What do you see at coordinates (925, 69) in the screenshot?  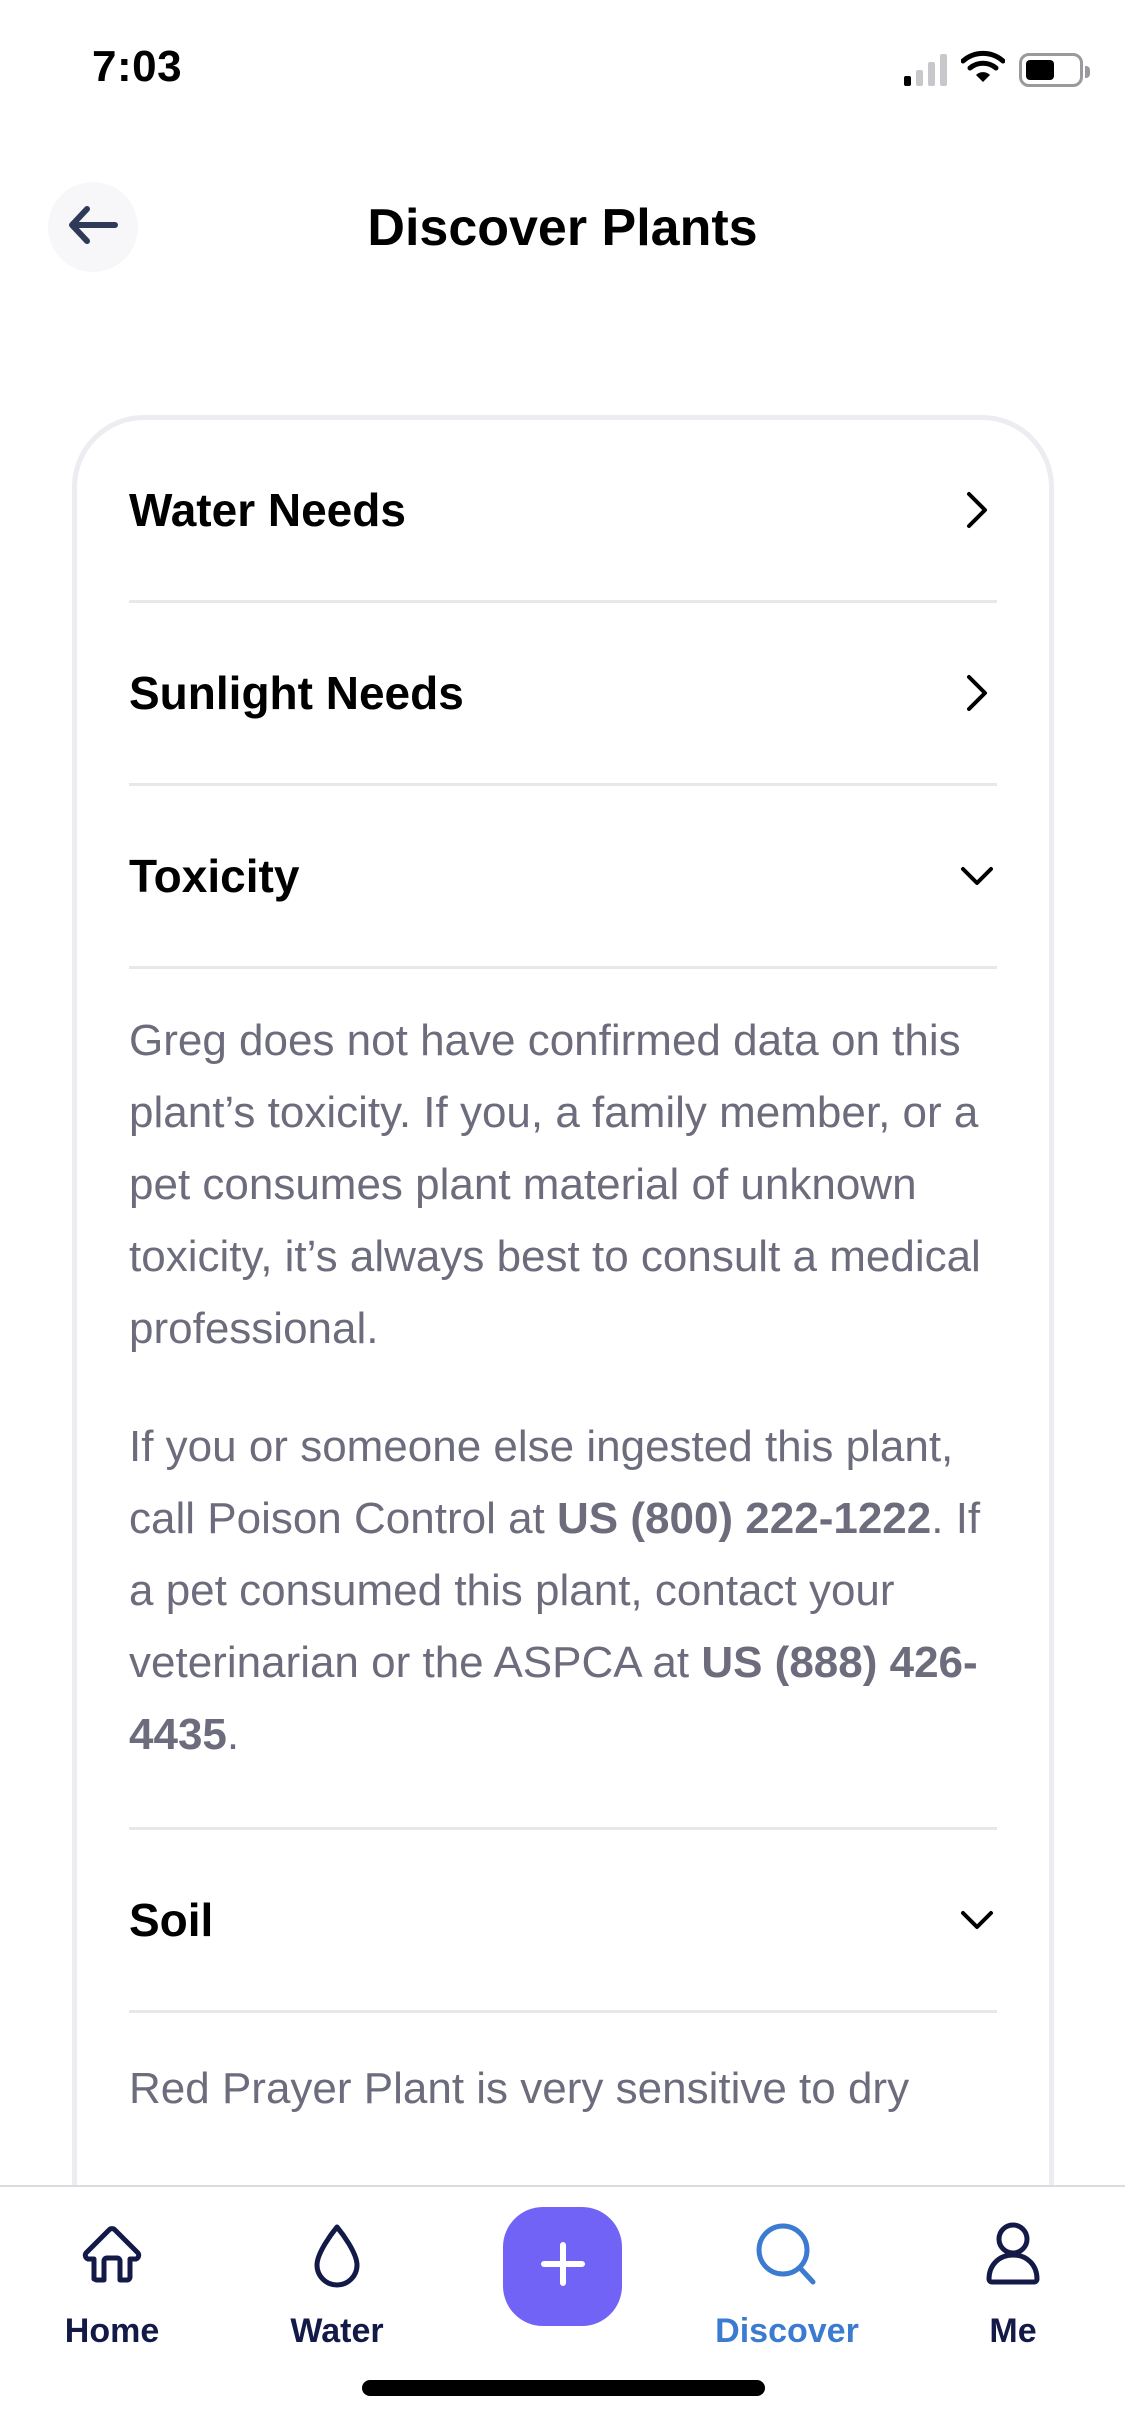 I see `cellular-signal-icon` at bounding box center [925, 69].